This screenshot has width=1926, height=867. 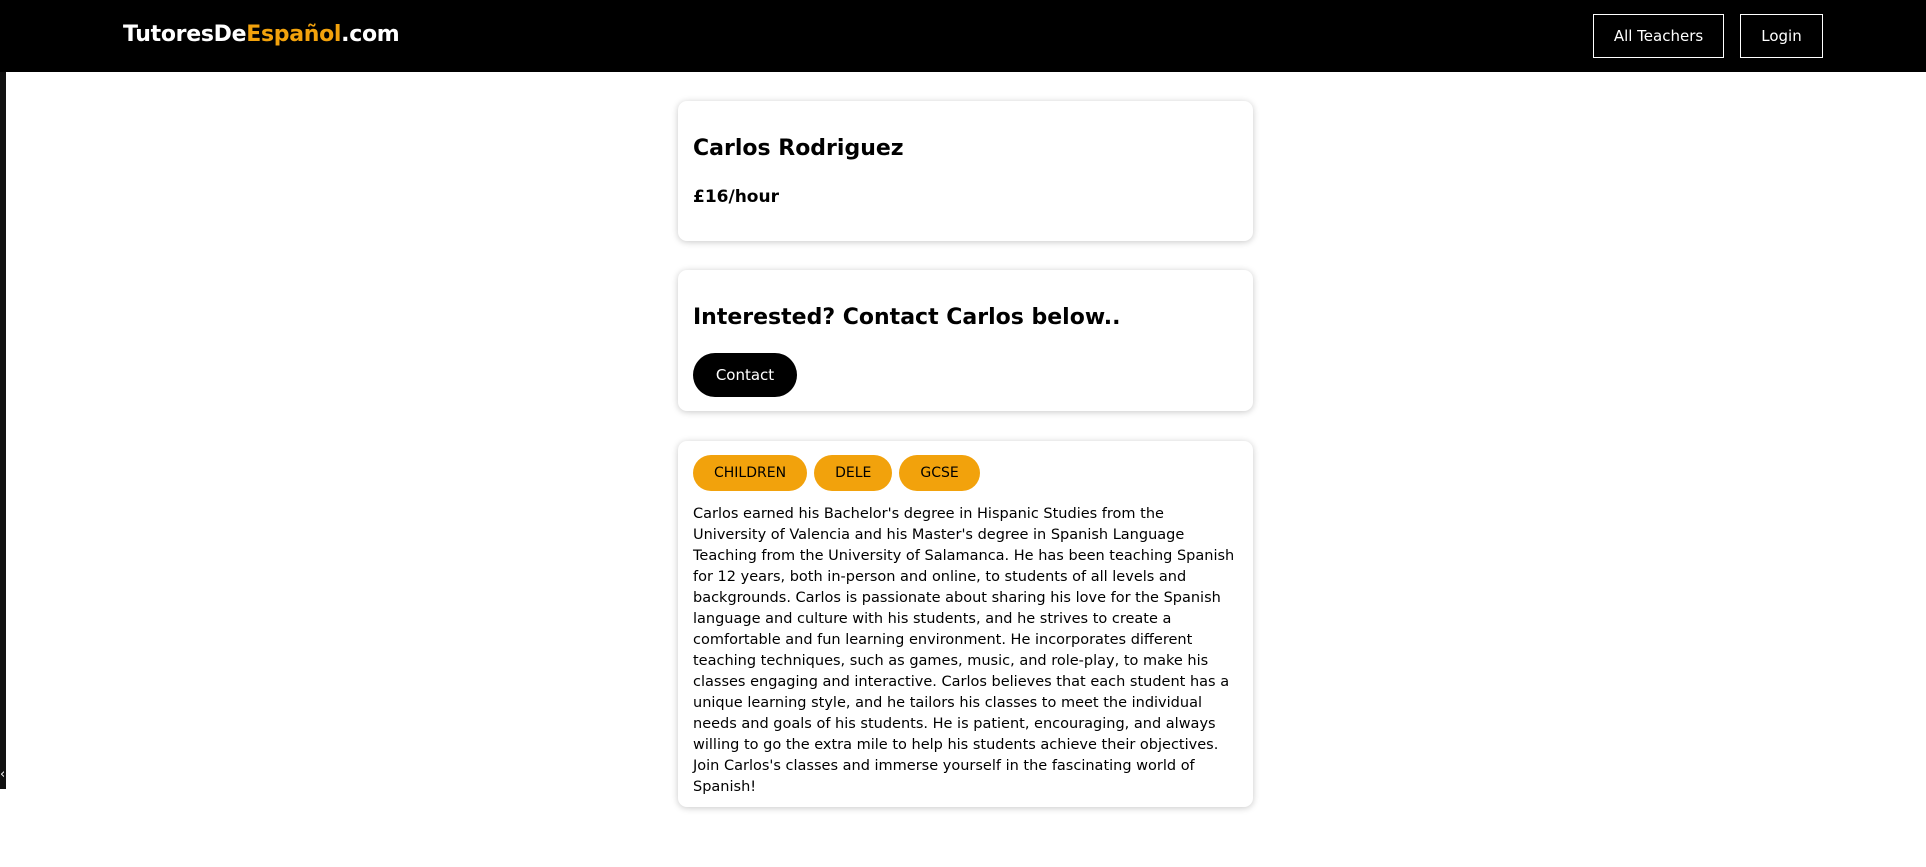 What do you see at coordinates (963, 36) in the screenshot?
I see `top-nav-bar: TutoresDeEspañol.com All Teachers Login` at bounding box center [963, 36].